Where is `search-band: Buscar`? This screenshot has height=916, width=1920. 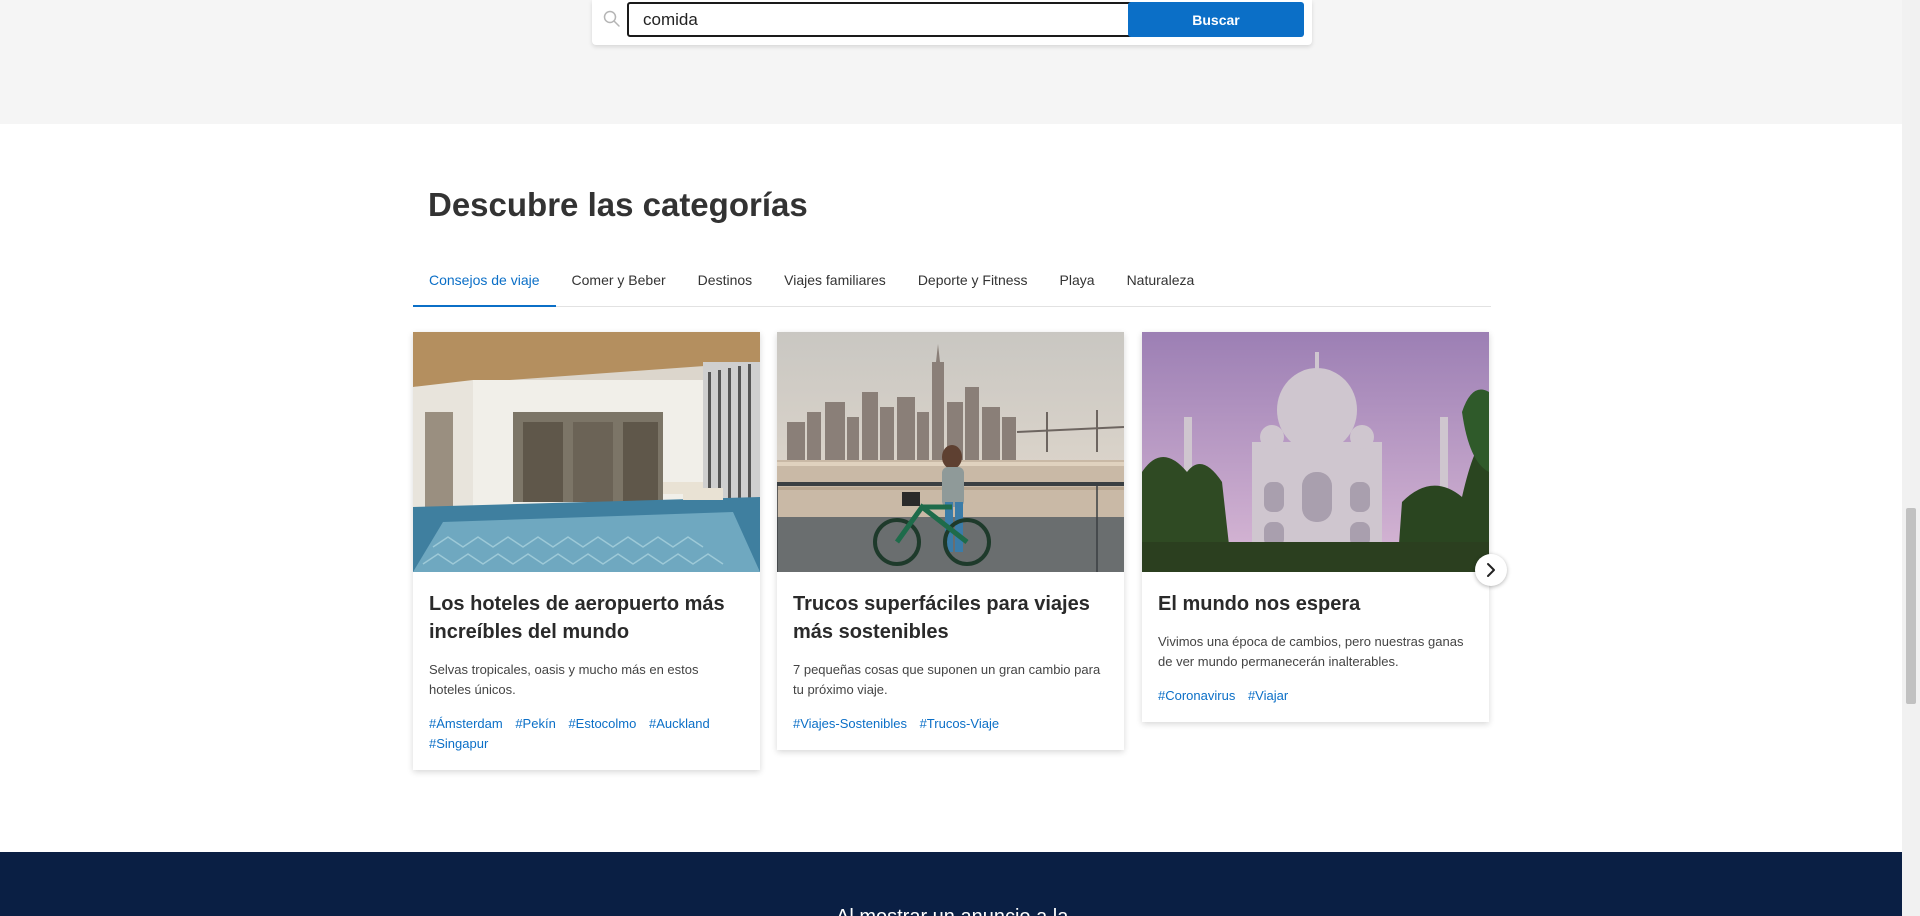
search-band: Buscar is located at coordinates (951, 62).